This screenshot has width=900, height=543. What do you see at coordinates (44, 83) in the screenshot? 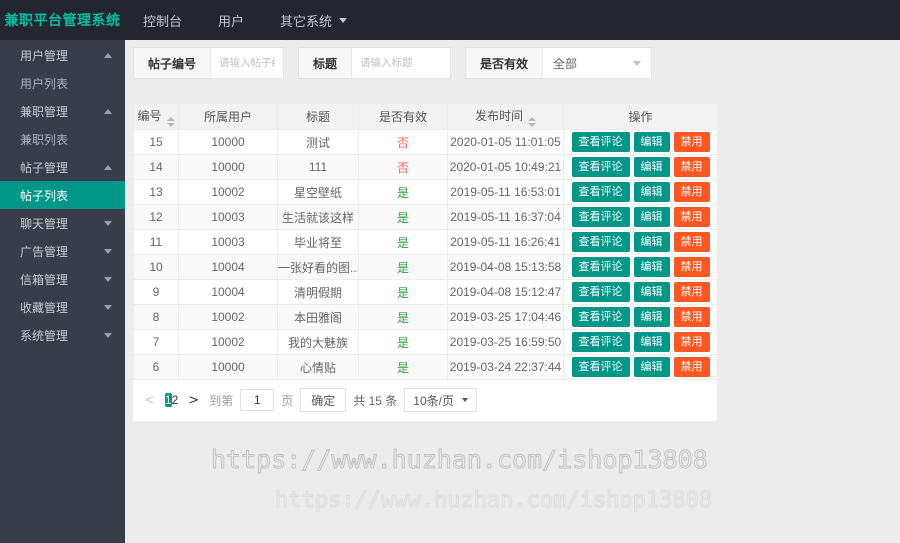
I see `sidebar-item-label: 用户列表` at bounding box center [44, 83].